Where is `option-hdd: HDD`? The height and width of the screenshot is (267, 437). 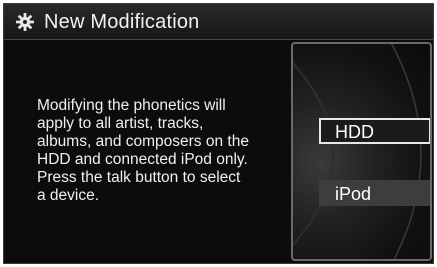
option-hdd: HDD is located at coordinates (374, 131).